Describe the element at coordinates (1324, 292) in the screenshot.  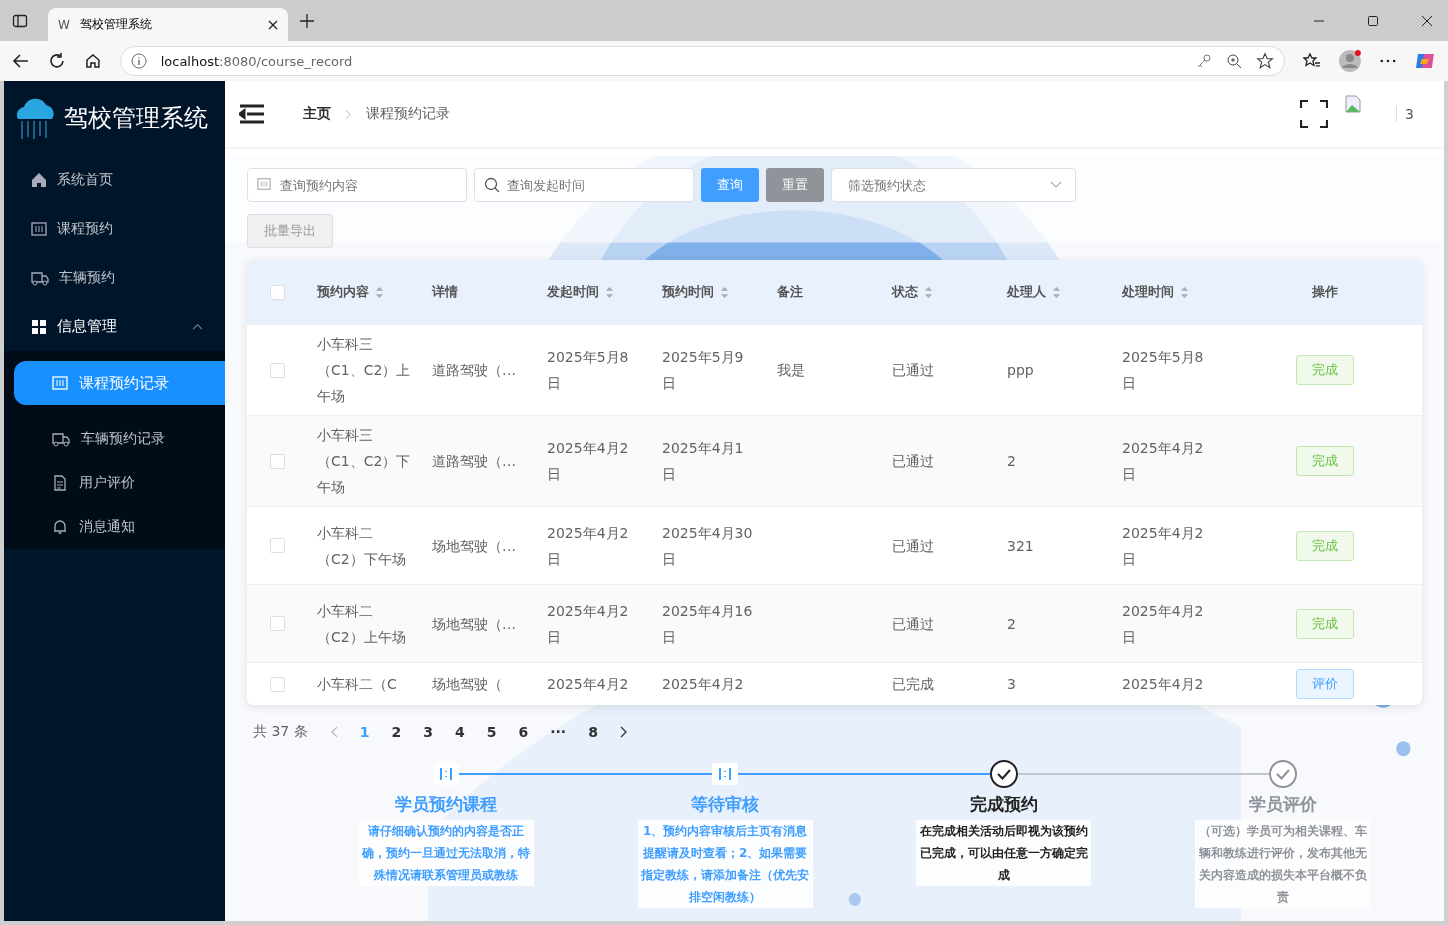
I see `column-header: 操作` at that location.